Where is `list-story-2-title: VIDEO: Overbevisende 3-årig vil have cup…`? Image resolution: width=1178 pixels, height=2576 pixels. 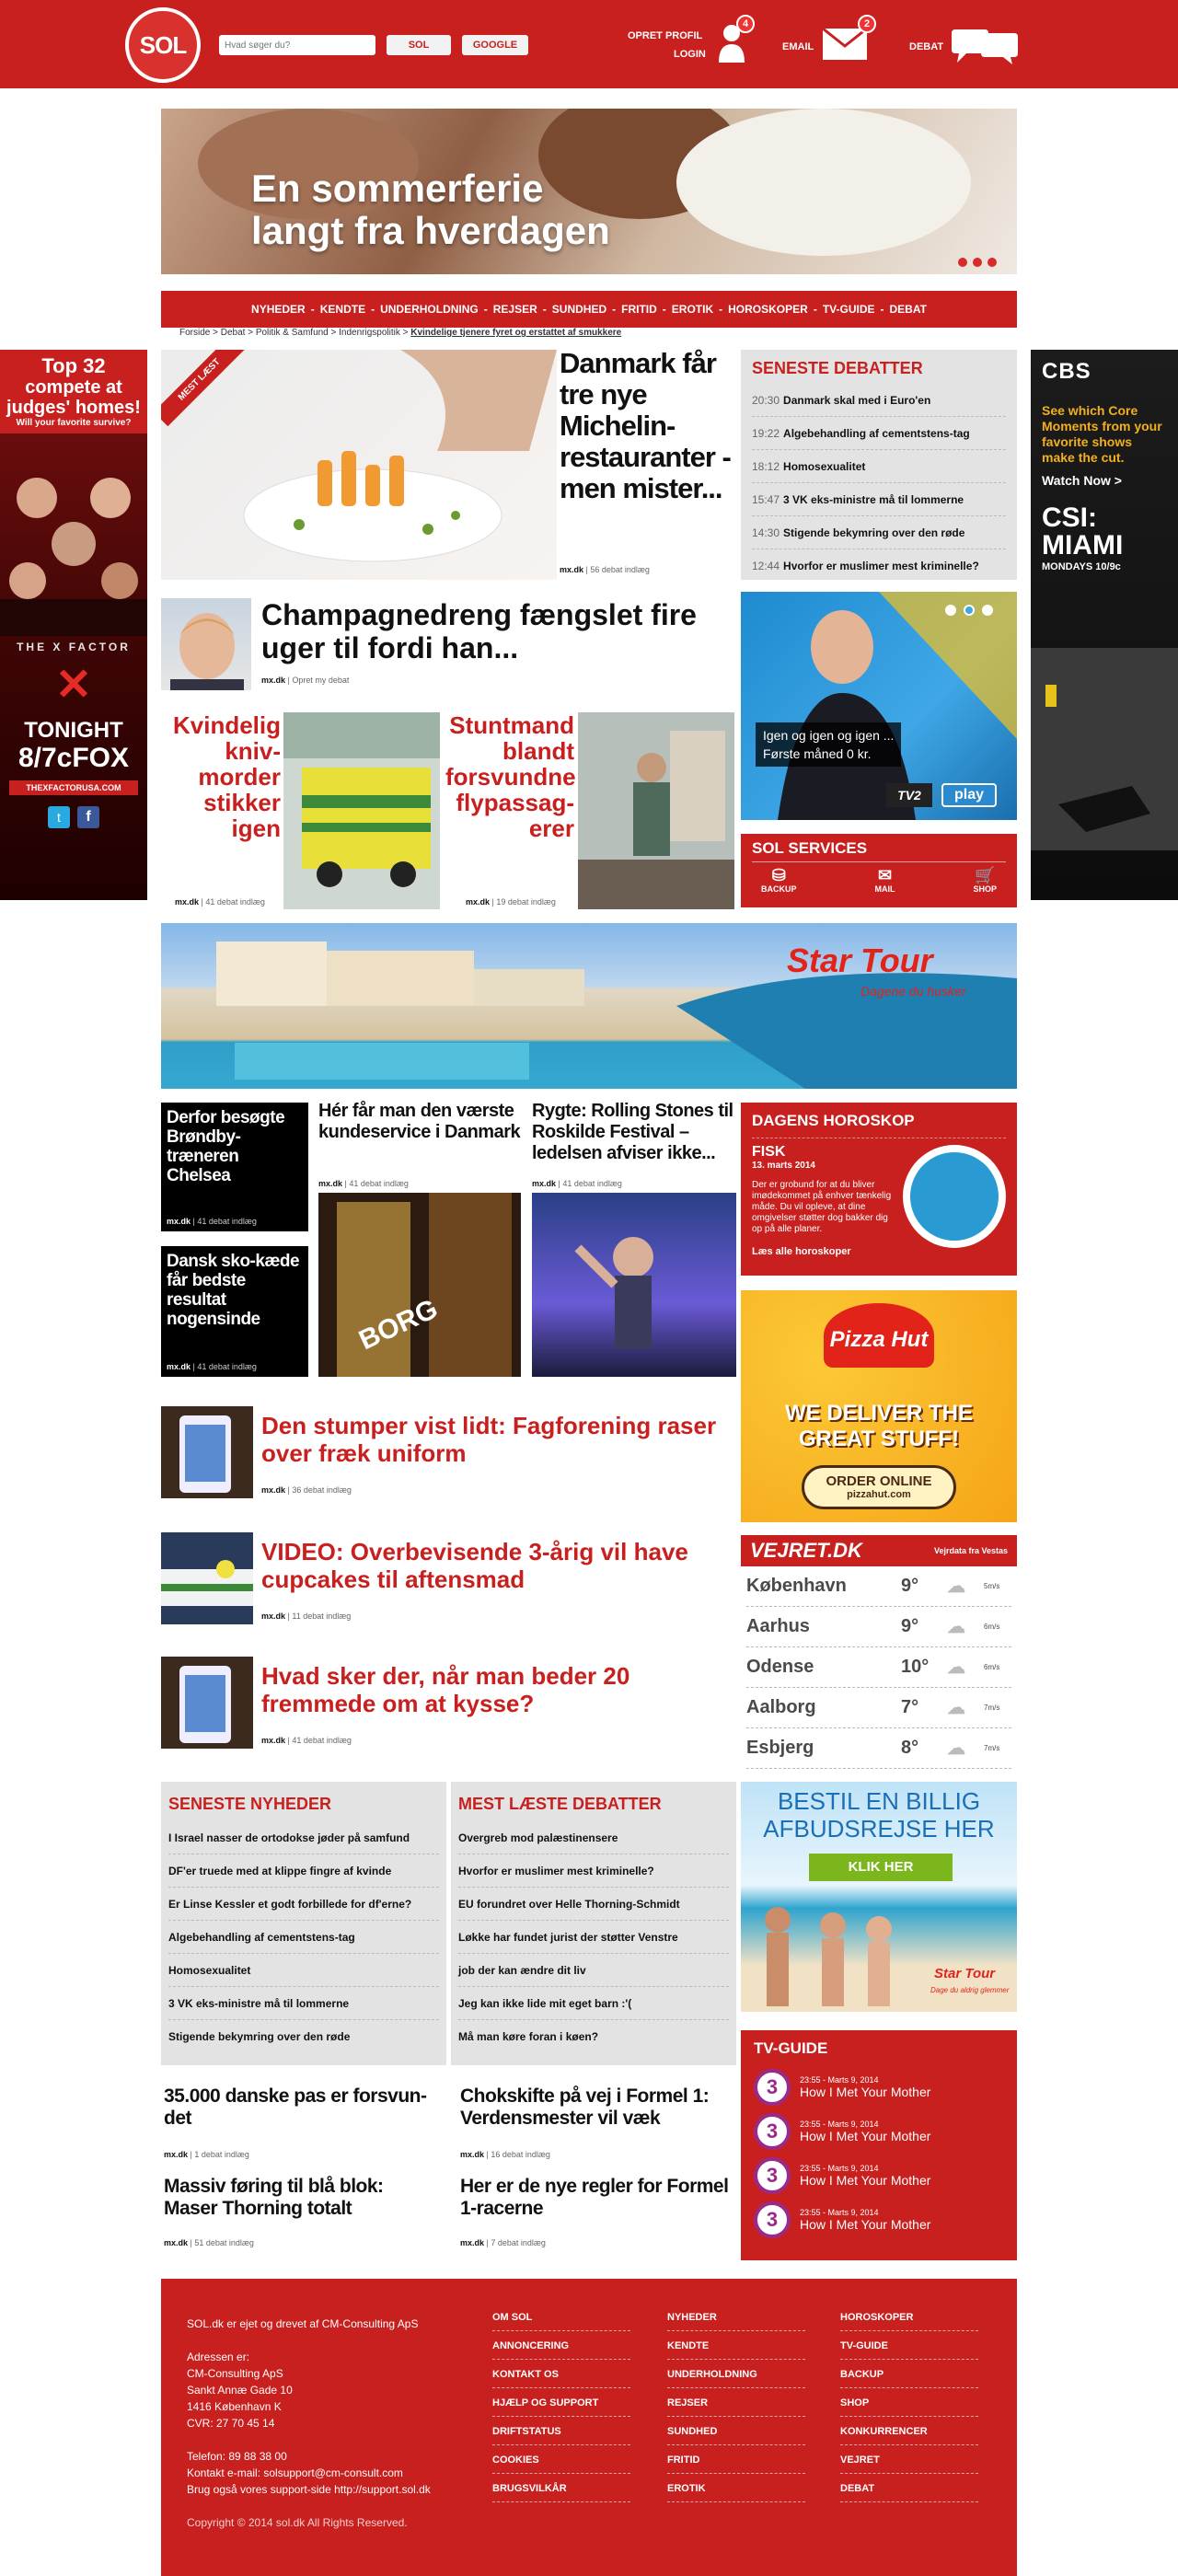
list-story-2-title: VIDEO: Overbevisende 3-årig vil have cup… is located at coordinates (500, 1565).